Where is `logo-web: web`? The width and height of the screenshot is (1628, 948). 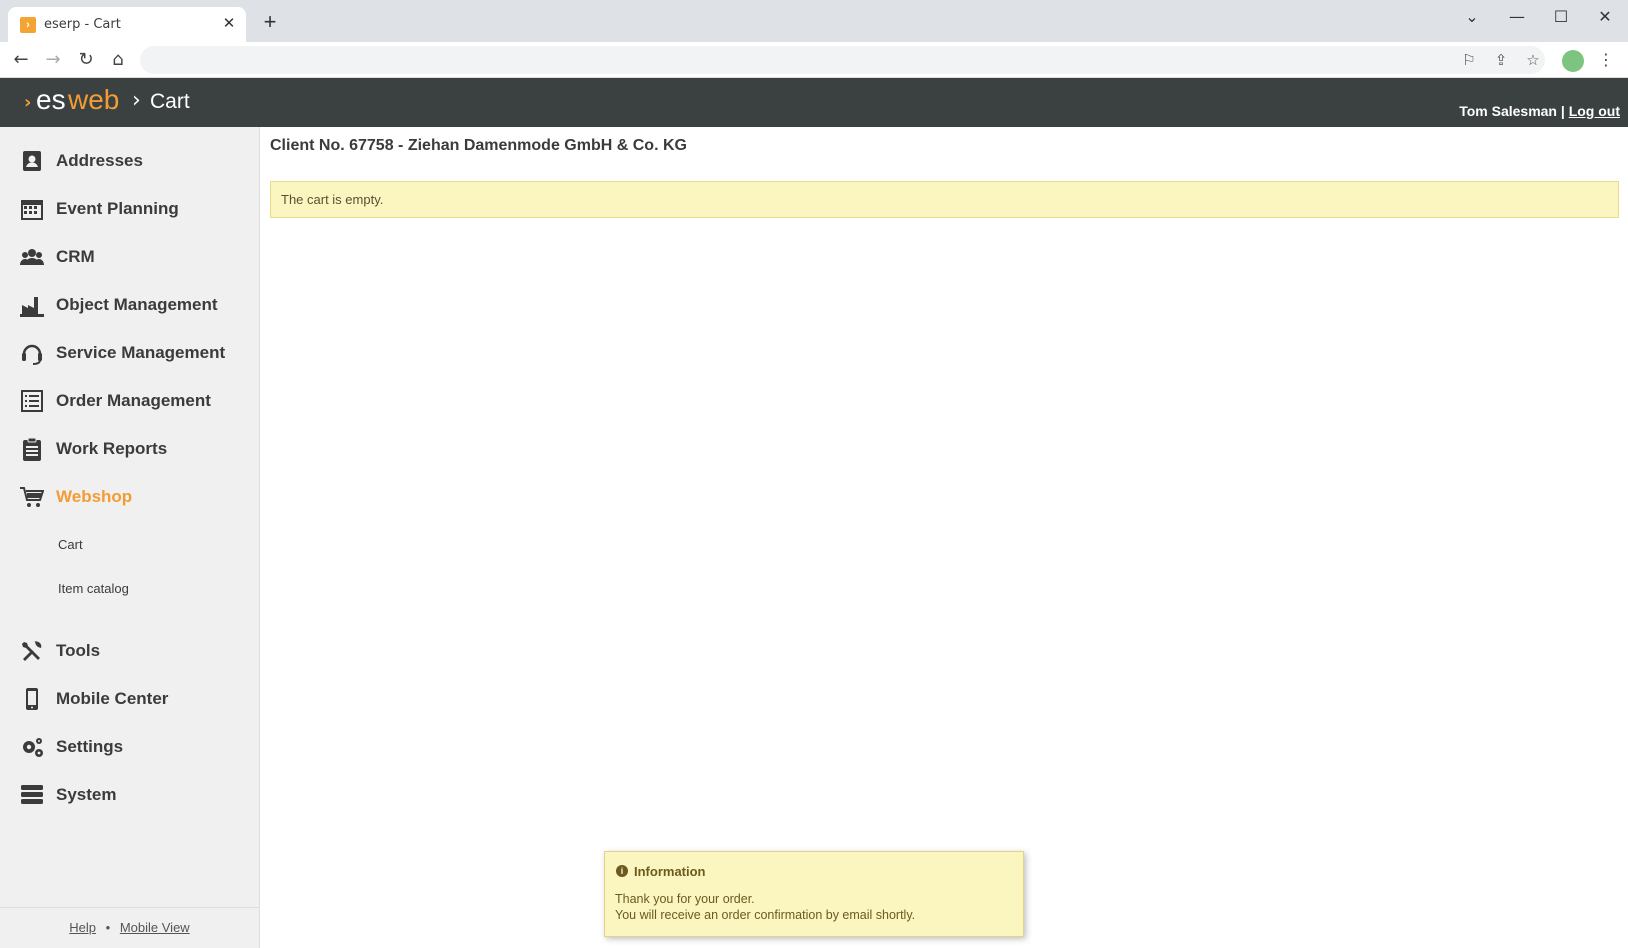 logo-web: web is located at coordinates (94, 99).